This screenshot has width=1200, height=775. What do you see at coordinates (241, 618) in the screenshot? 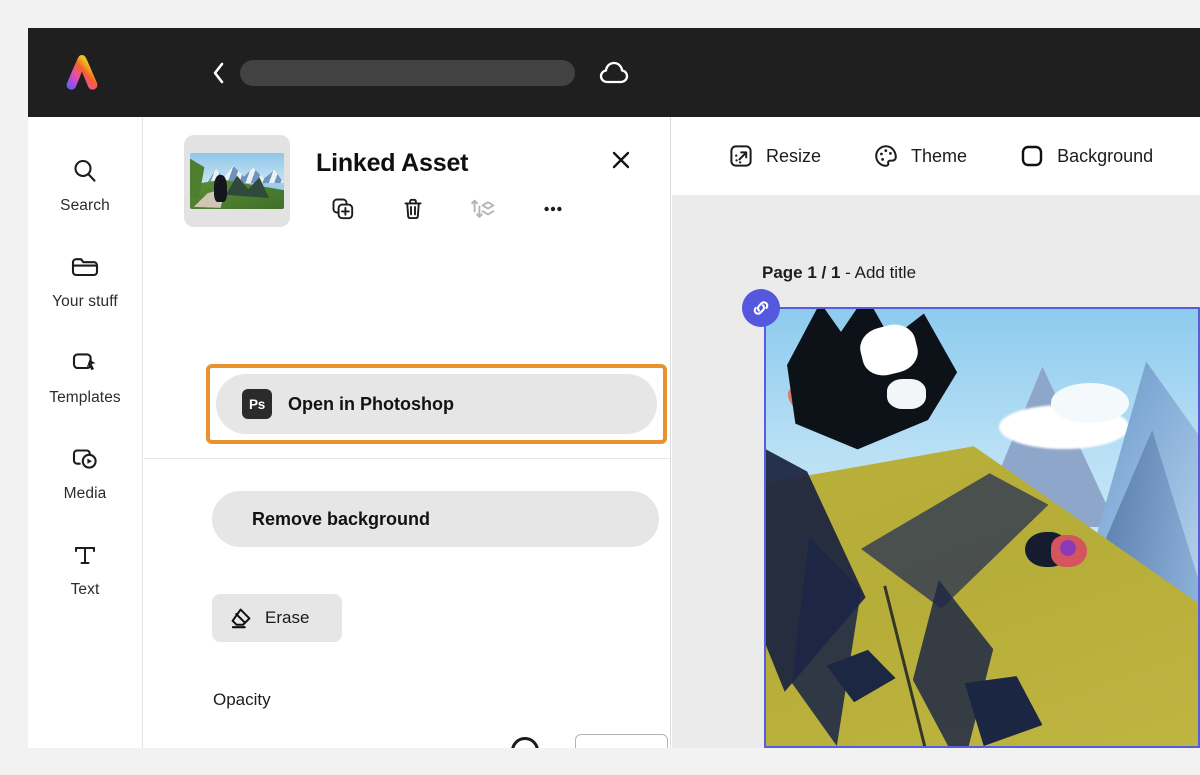
I see `eraser-icon` at bounding box center [241, 618].